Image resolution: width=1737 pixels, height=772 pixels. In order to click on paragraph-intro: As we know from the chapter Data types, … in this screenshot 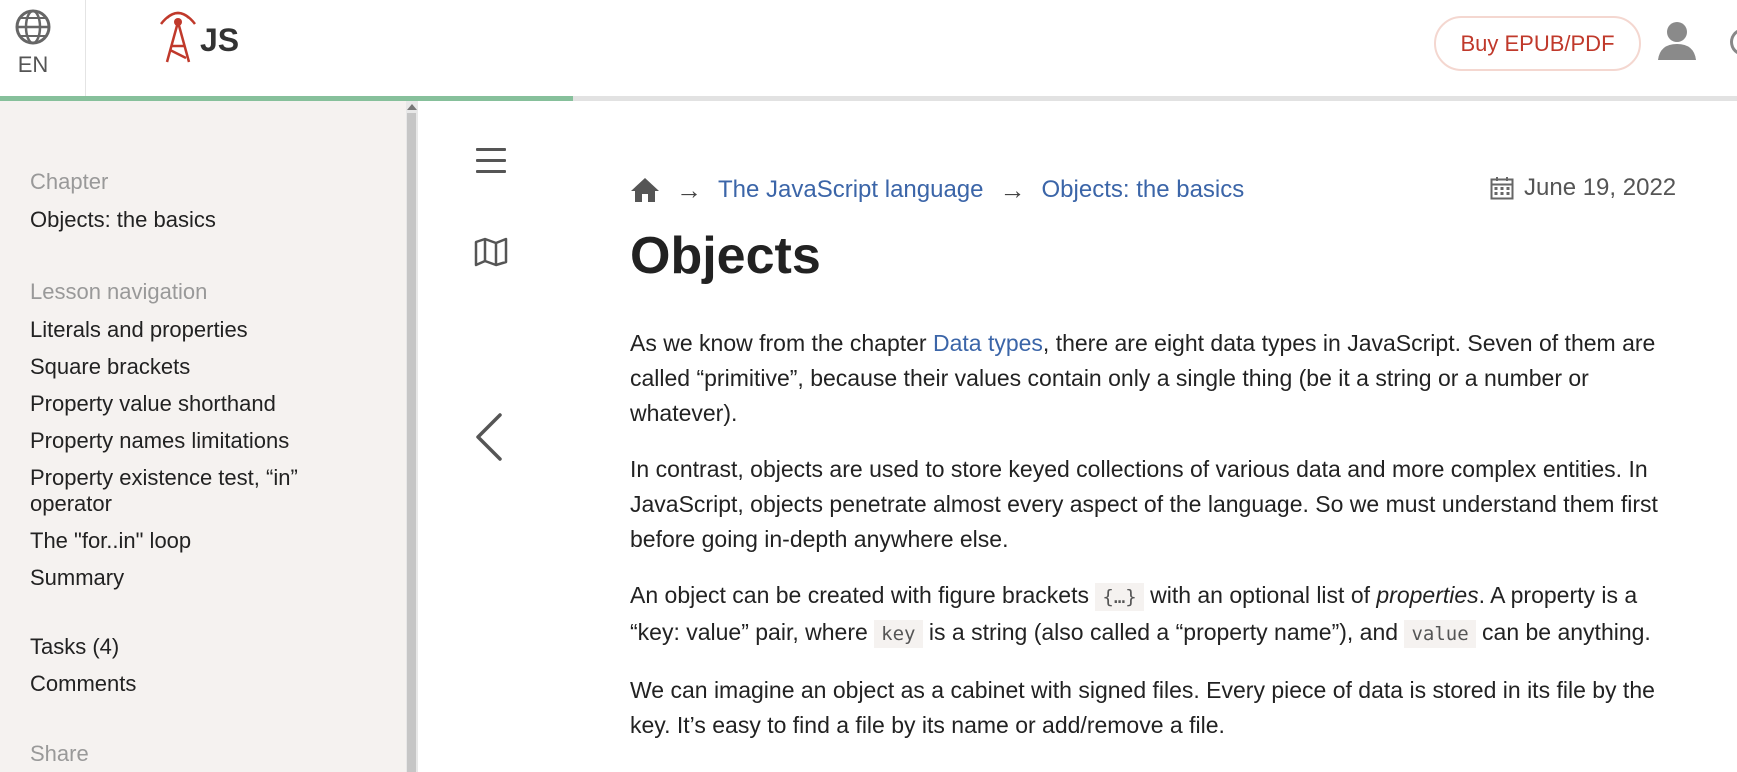, I will do `click(1156, 378)`.